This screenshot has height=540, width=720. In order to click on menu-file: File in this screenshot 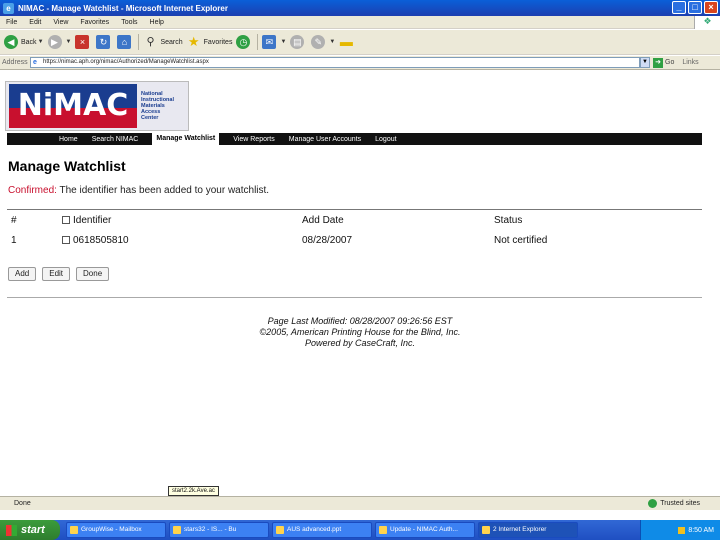, I will do `click(11, 22)`.